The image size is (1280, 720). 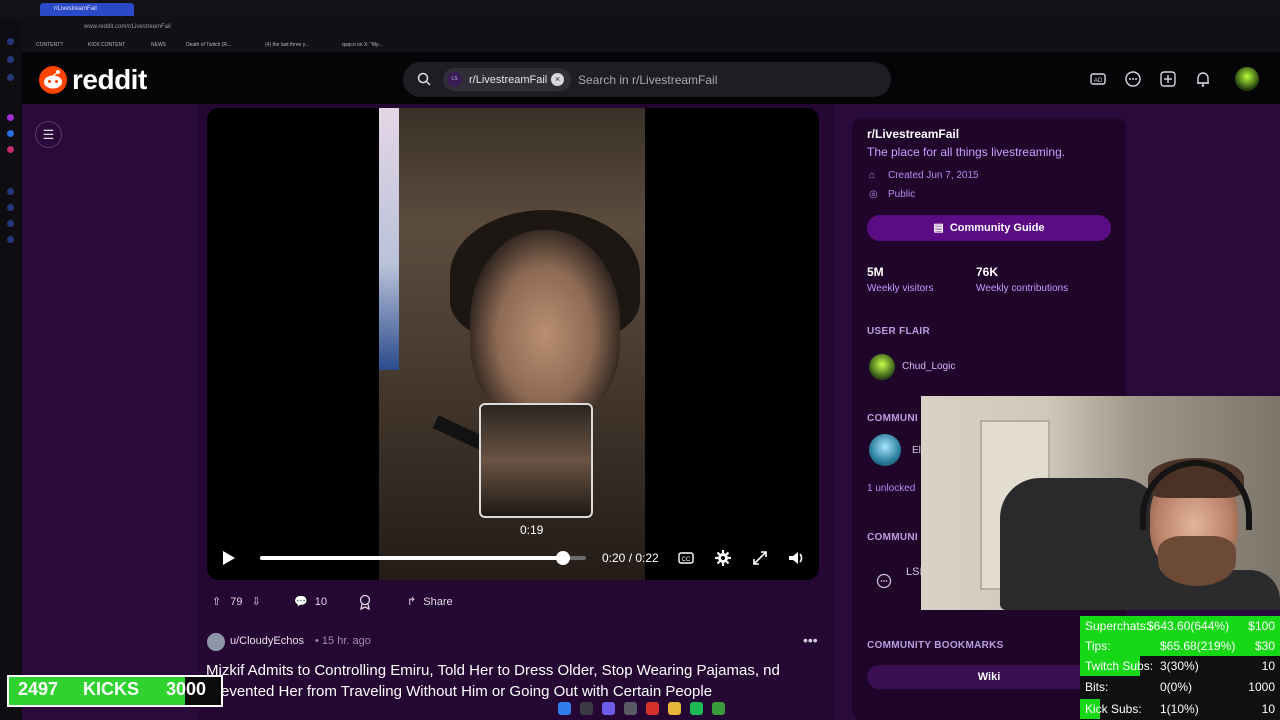 I want to click on bookmark-item: CONTENT?, so click(x=49, y=45).